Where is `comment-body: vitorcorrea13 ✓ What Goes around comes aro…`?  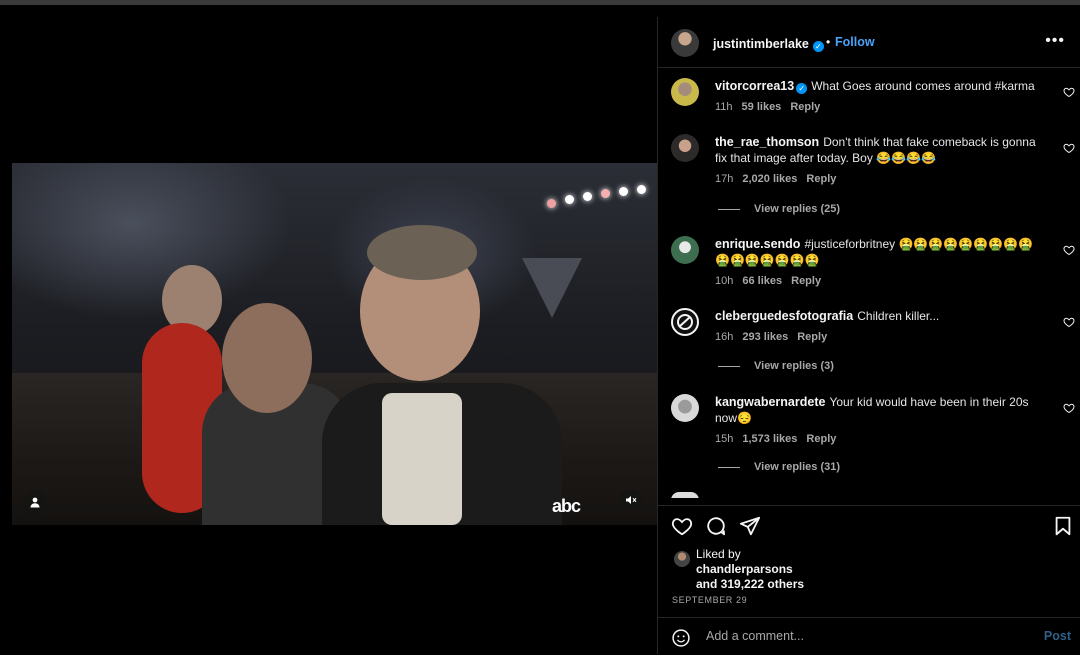 comment-body: vitorcorrea13 ✓ What Goes around comes aro… is located at coordinates (880, 96).